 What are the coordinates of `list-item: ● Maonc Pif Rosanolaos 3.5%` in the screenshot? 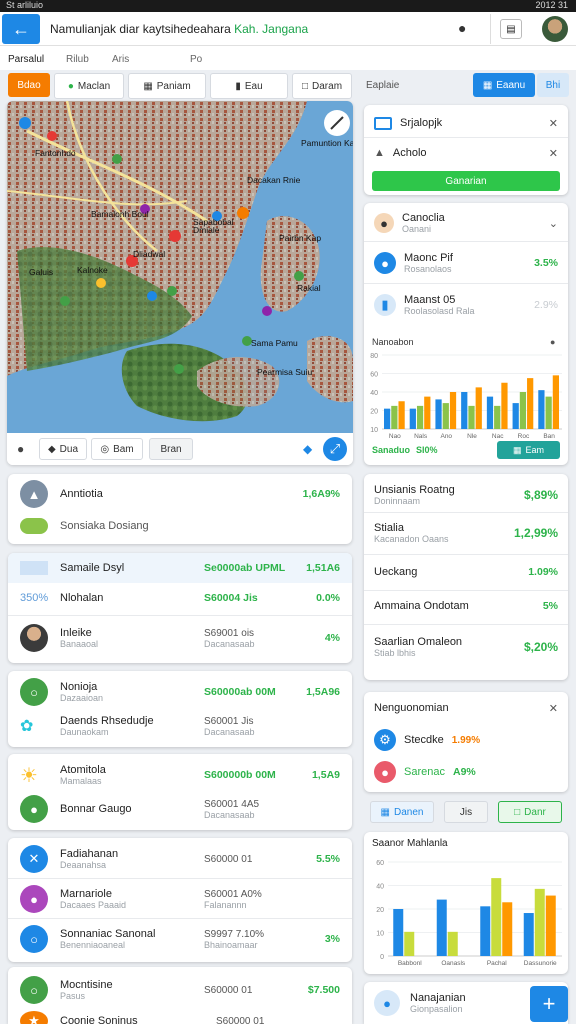 It's located at (466, 263).